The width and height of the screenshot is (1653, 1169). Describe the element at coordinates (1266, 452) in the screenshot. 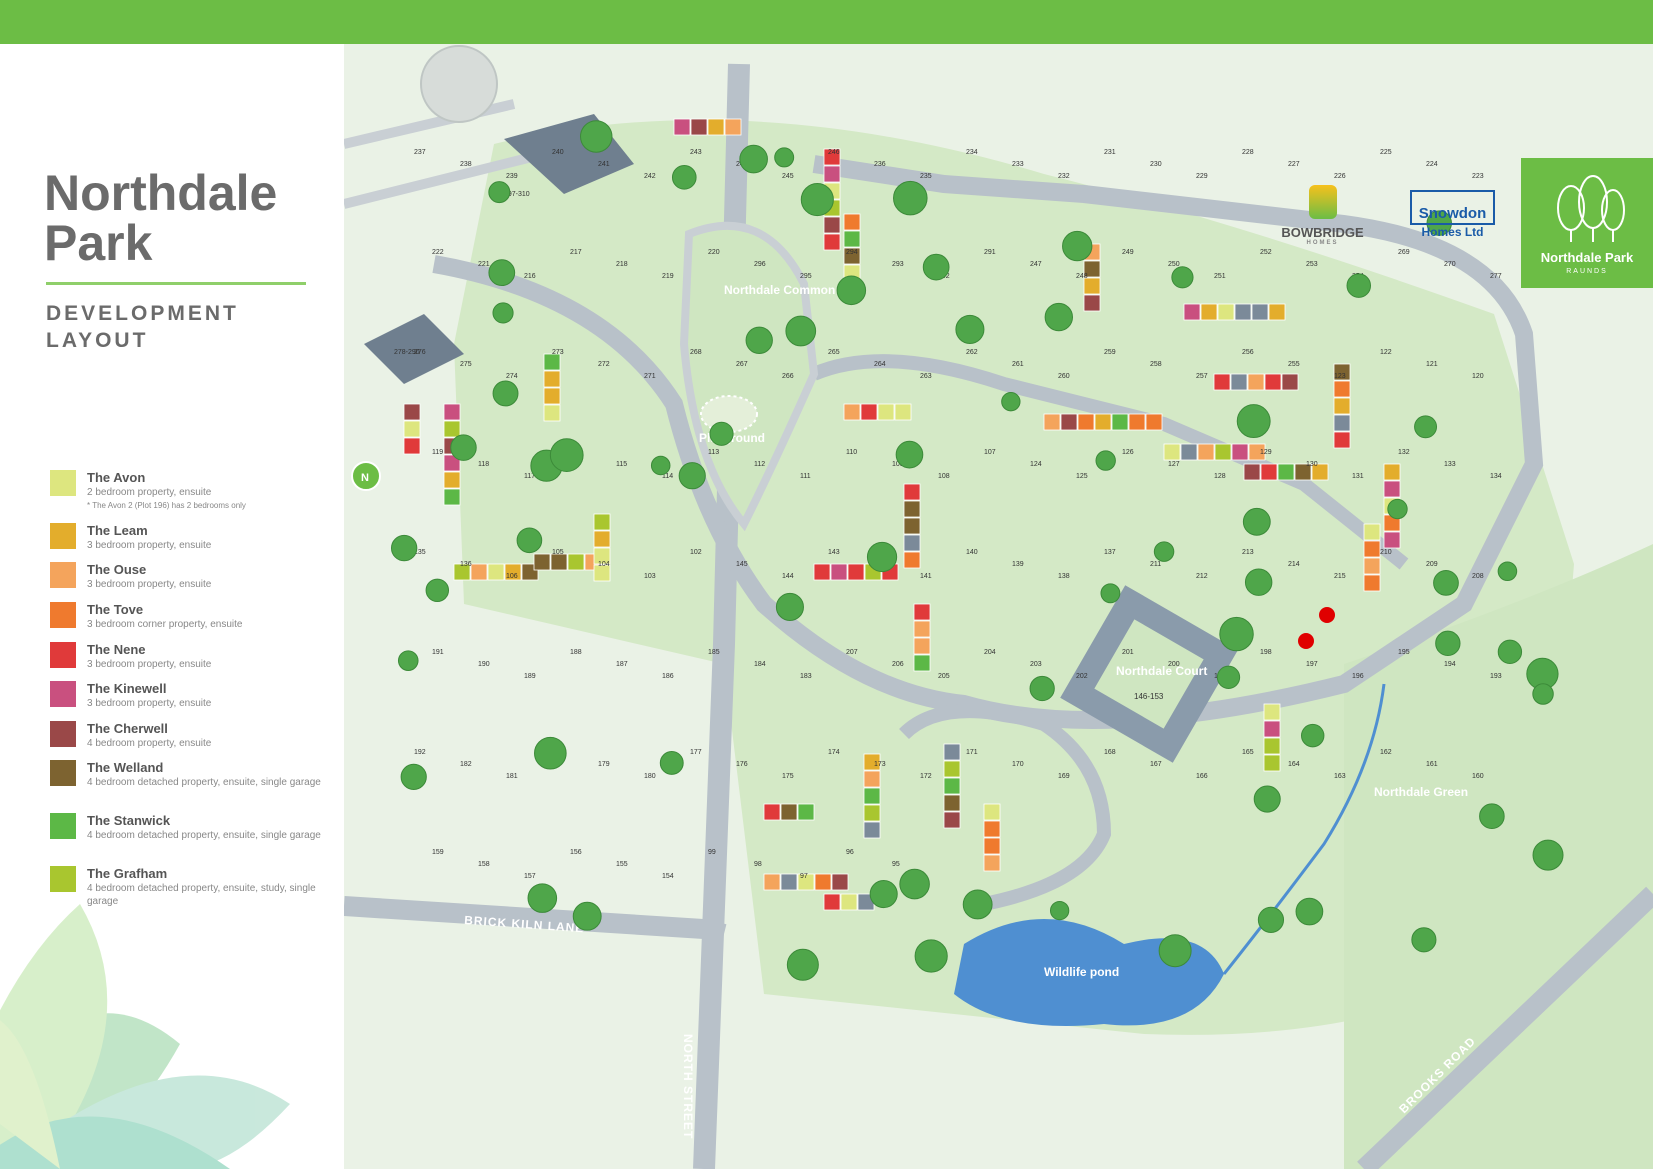

I see `plot-number: 129` at that location.